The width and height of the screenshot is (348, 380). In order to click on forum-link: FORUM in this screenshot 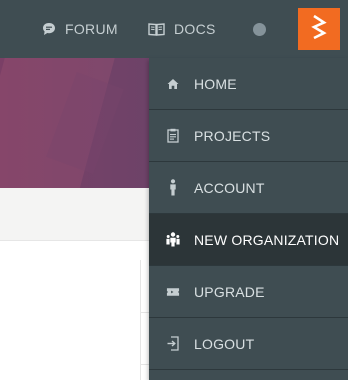, I will do `click(80, 29)`.